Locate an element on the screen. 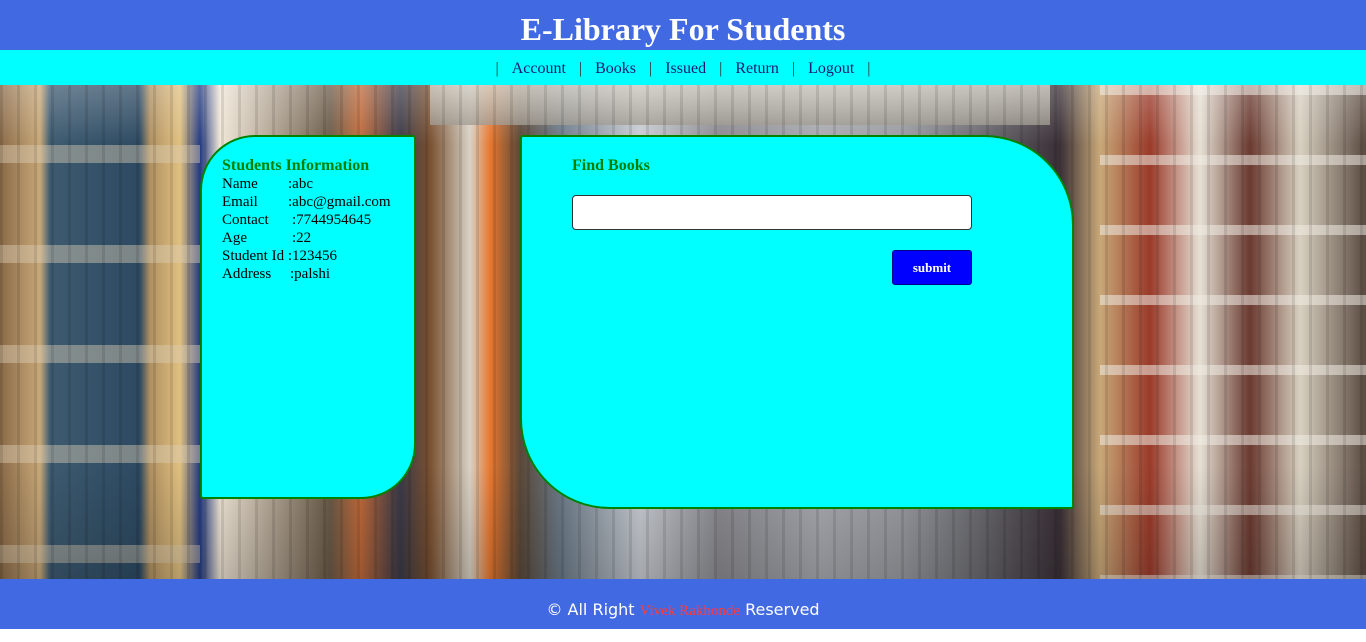 Image resolution: width=1366 pixels, height=642 pixels. info-value: :palshi is located at coordinates (310, 274).